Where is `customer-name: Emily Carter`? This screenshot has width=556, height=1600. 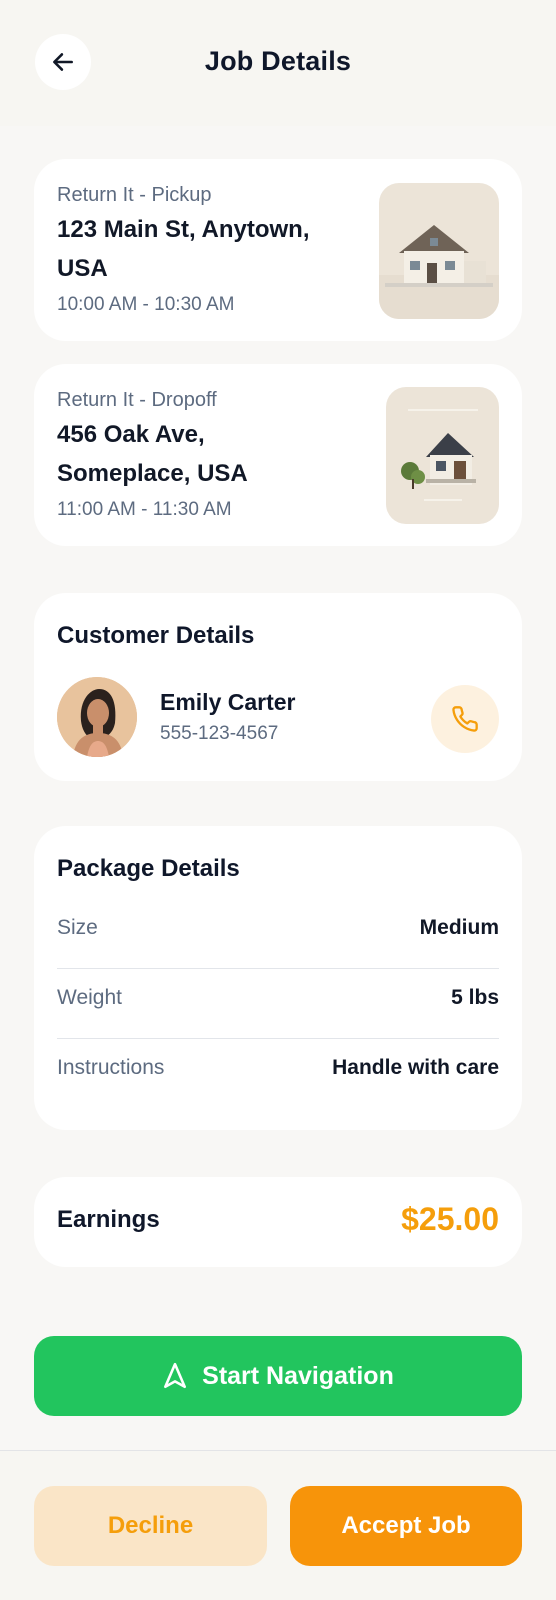 customer-name: Emily Carter is located at coordinates (228, 702).